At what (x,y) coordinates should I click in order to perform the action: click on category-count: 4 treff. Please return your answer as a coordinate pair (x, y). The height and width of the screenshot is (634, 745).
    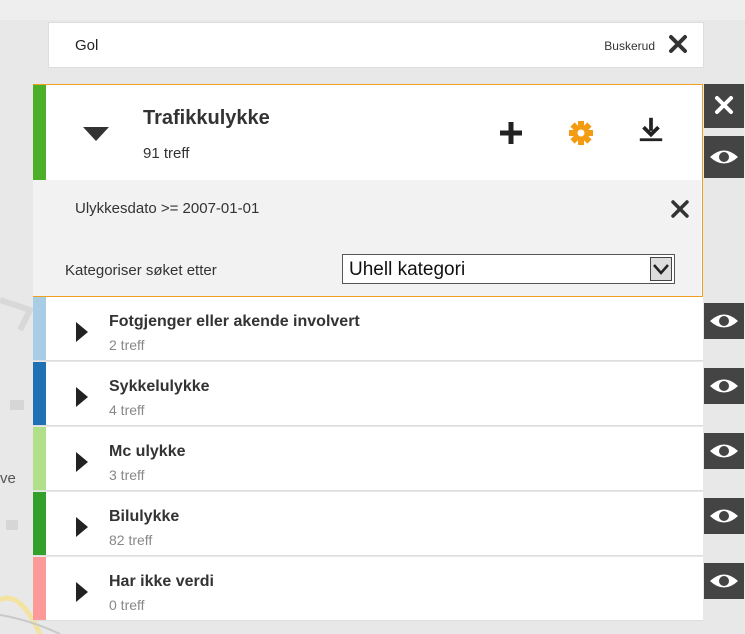
    Looking at the image, I should click on (127, 410).